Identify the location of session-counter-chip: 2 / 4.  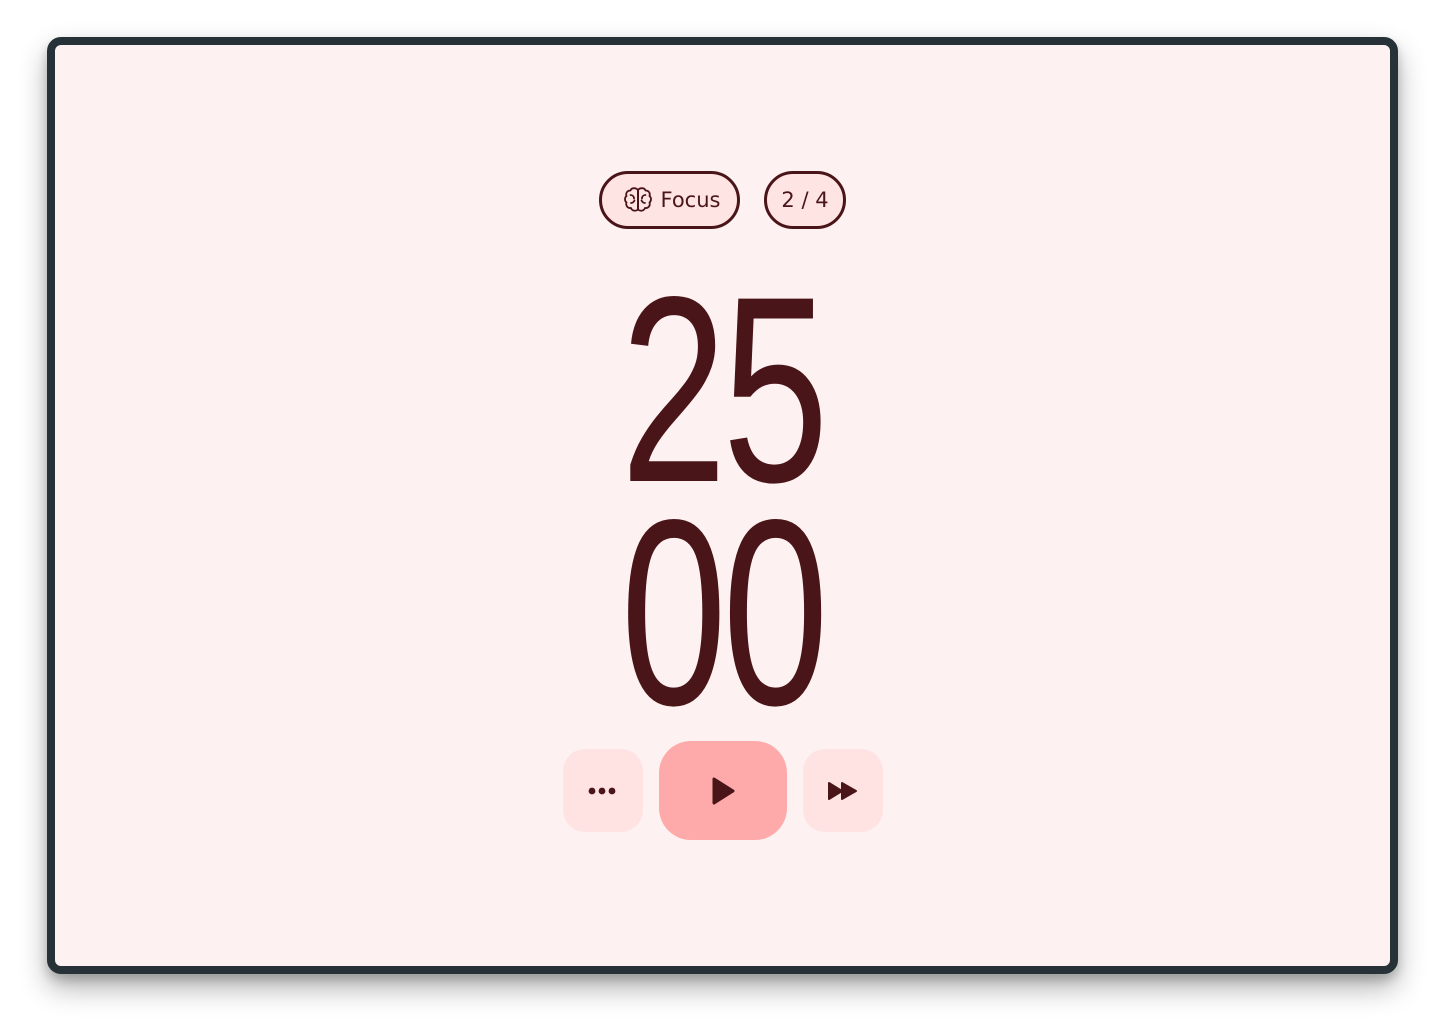
(805, 200).